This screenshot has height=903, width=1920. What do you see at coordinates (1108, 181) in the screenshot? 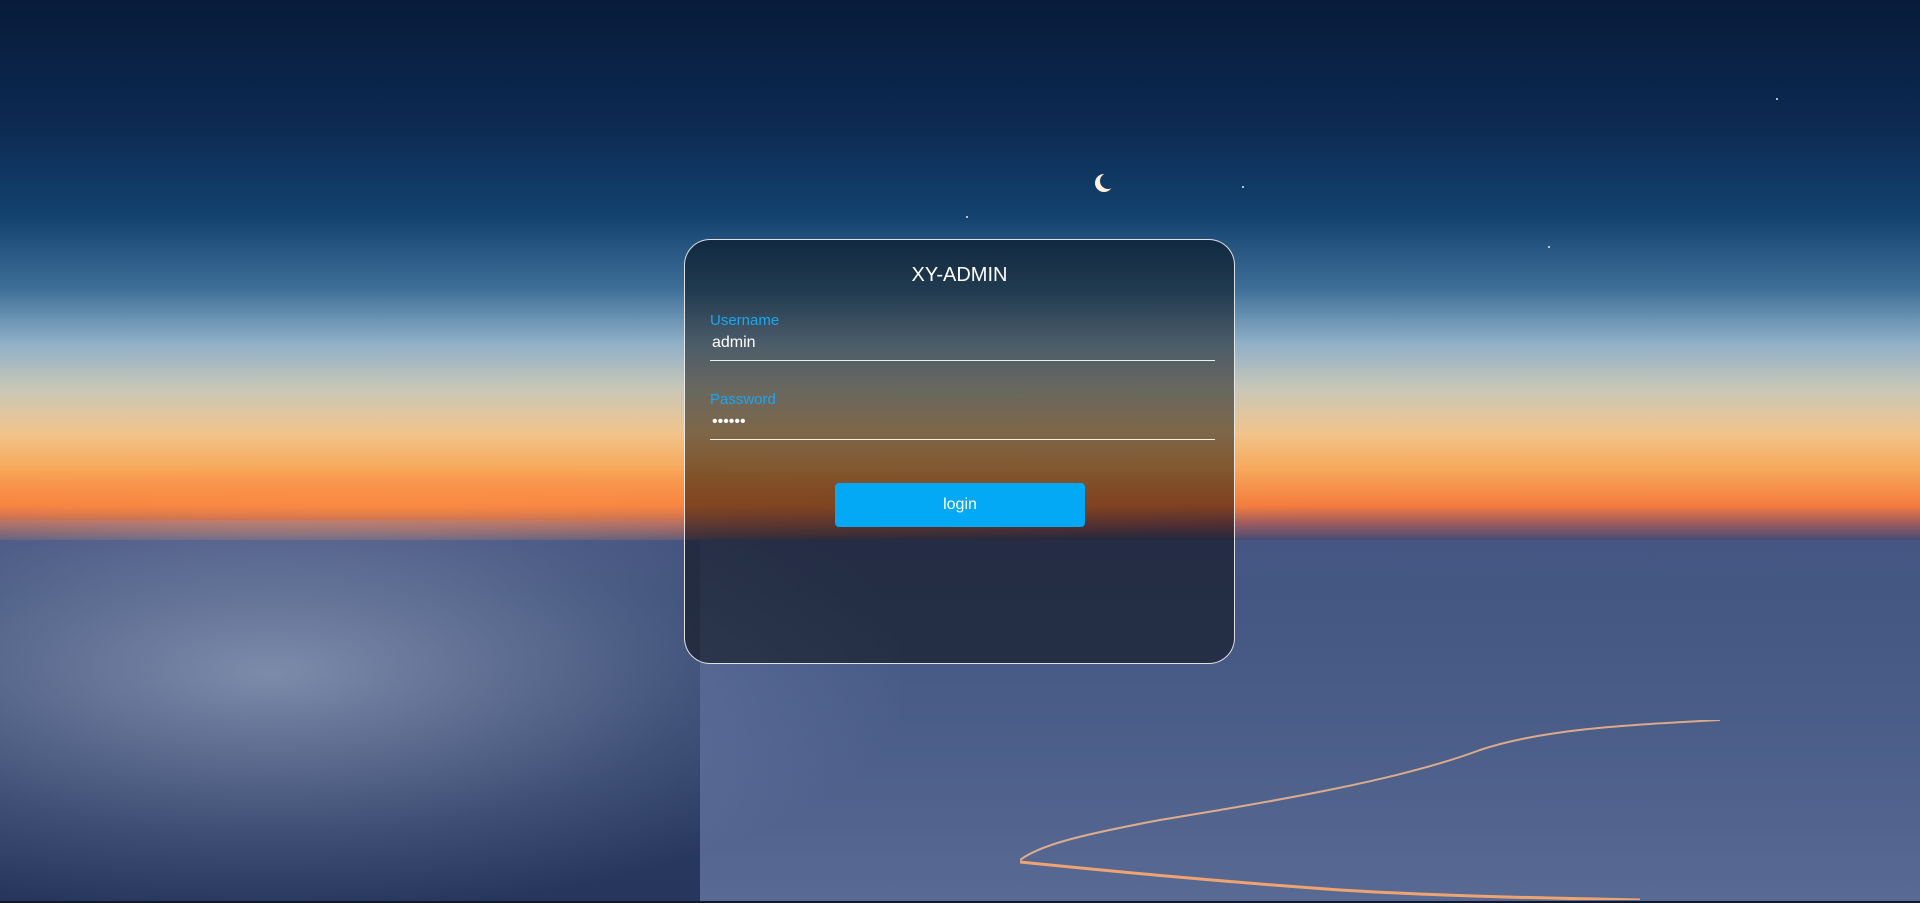
I see `moon` at bounding box center [1108, 181].